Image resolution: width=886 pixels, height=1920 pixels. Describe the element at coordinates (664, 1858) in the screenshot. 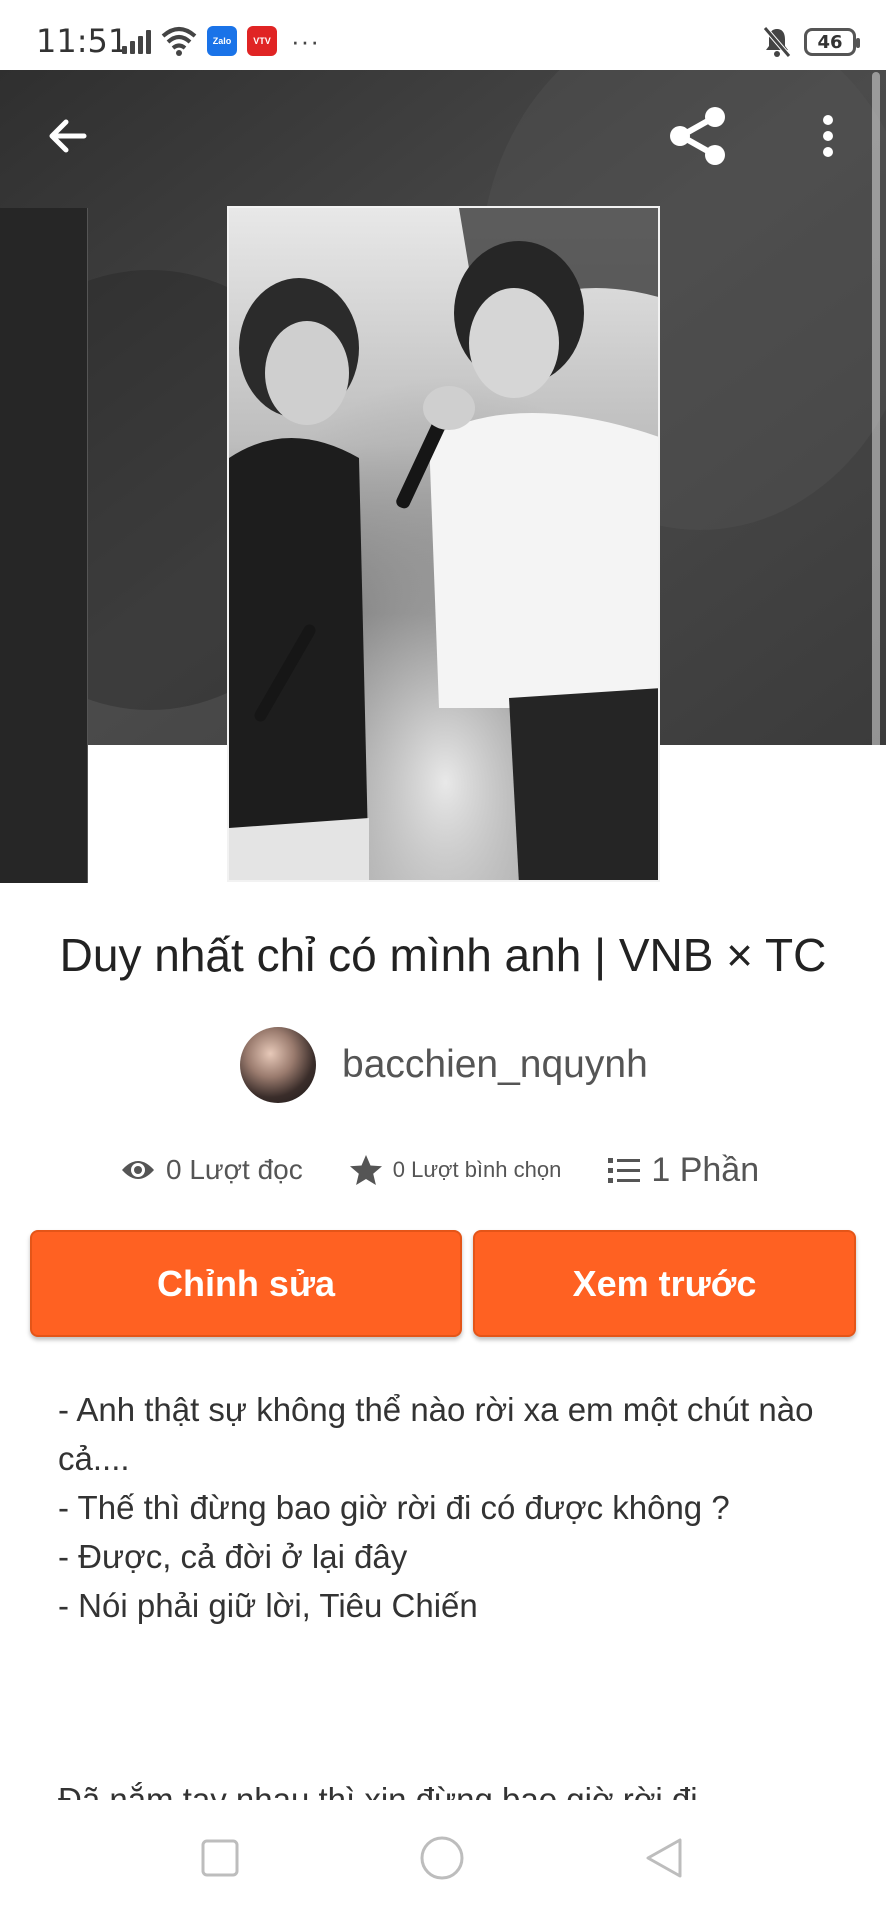

I see `back-nav-icon` at that location.